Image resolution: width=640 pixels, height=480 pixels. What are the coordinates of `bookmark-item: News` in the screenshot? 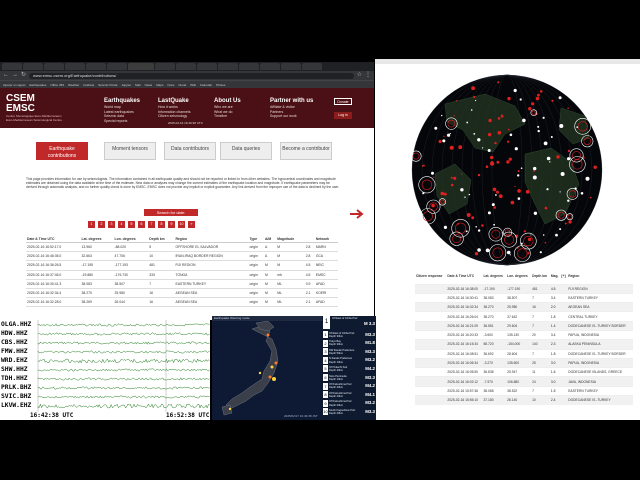 It's located at (149, 85).